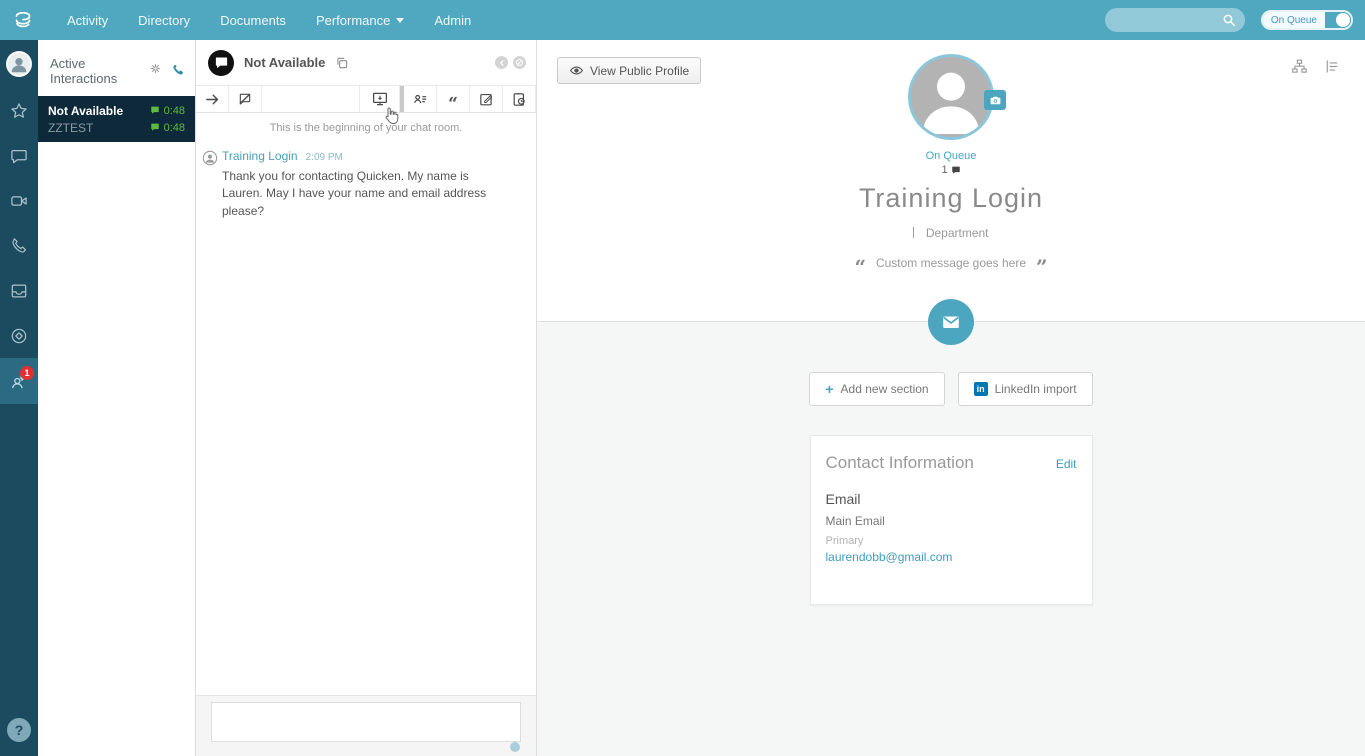 Image resolution: width=1365 pixels, height=756 pixels. What do you see at coordinates (855, 521) in the screenshot?
I see `email-label: Main Email` at bounding box center [855, 521].